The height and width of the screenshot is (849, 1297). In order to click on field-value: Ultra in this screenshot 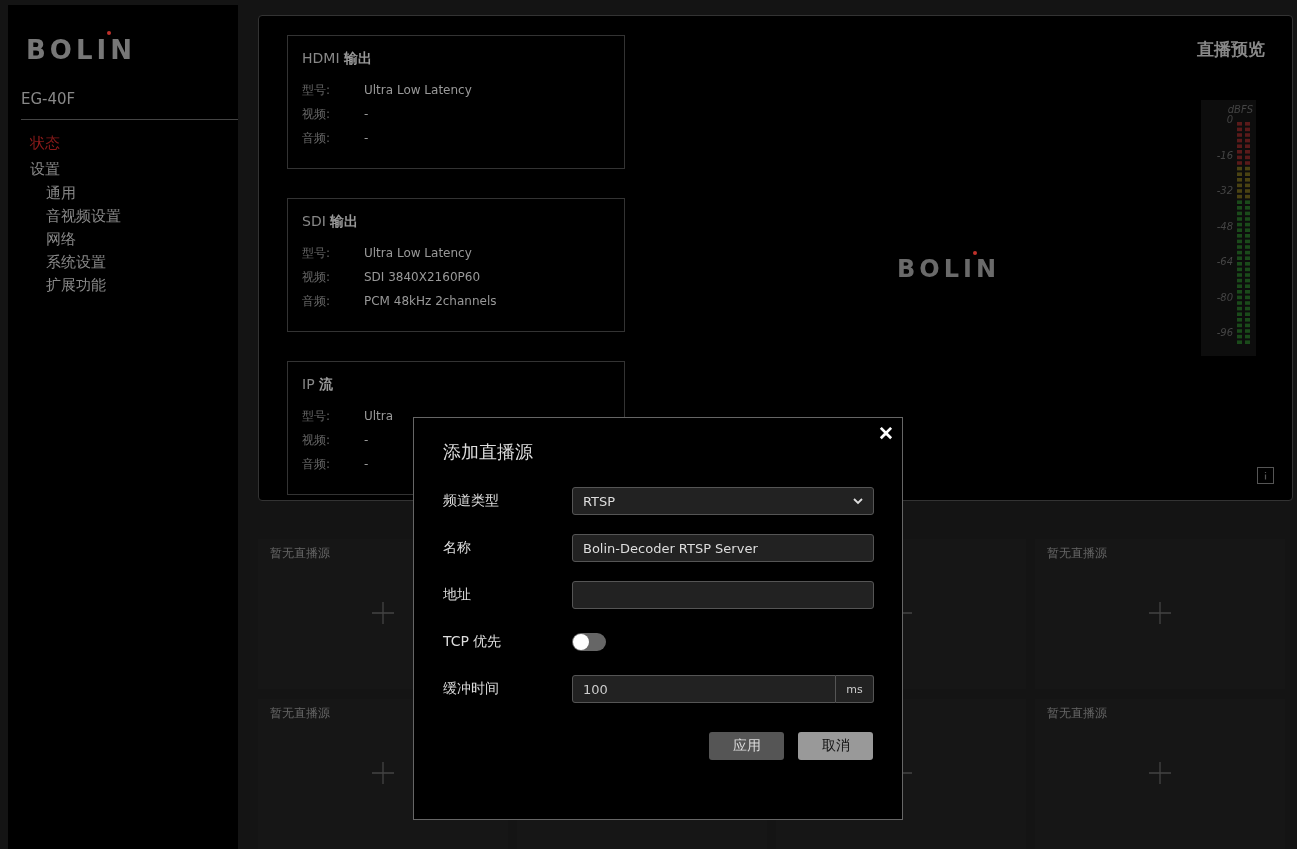, I will do `click(379, 416)`.